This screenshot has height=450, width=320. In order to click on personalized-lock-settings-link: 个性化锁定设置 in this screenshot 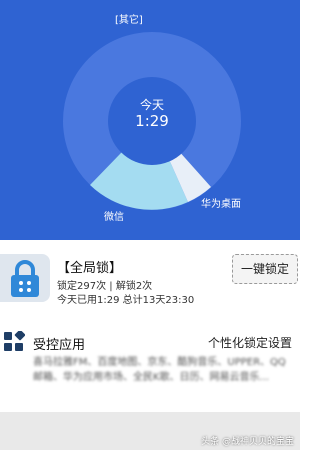, I will do `click(250, 342)`.